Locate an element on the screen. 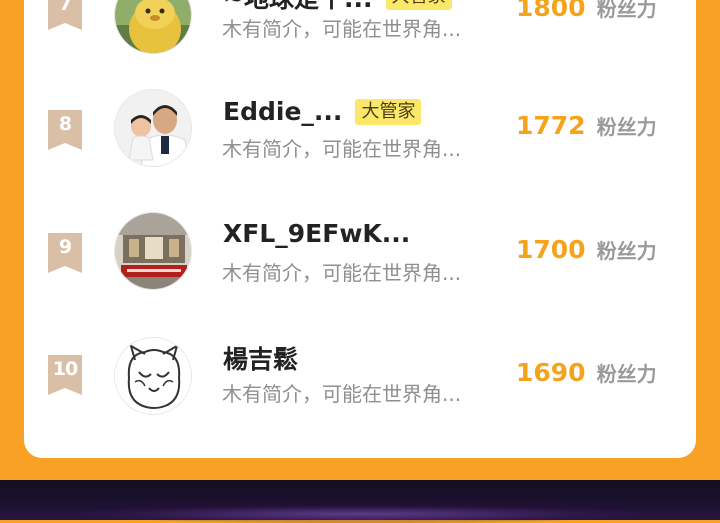  fans-value: 1700 is located at coordinates (551, 249).